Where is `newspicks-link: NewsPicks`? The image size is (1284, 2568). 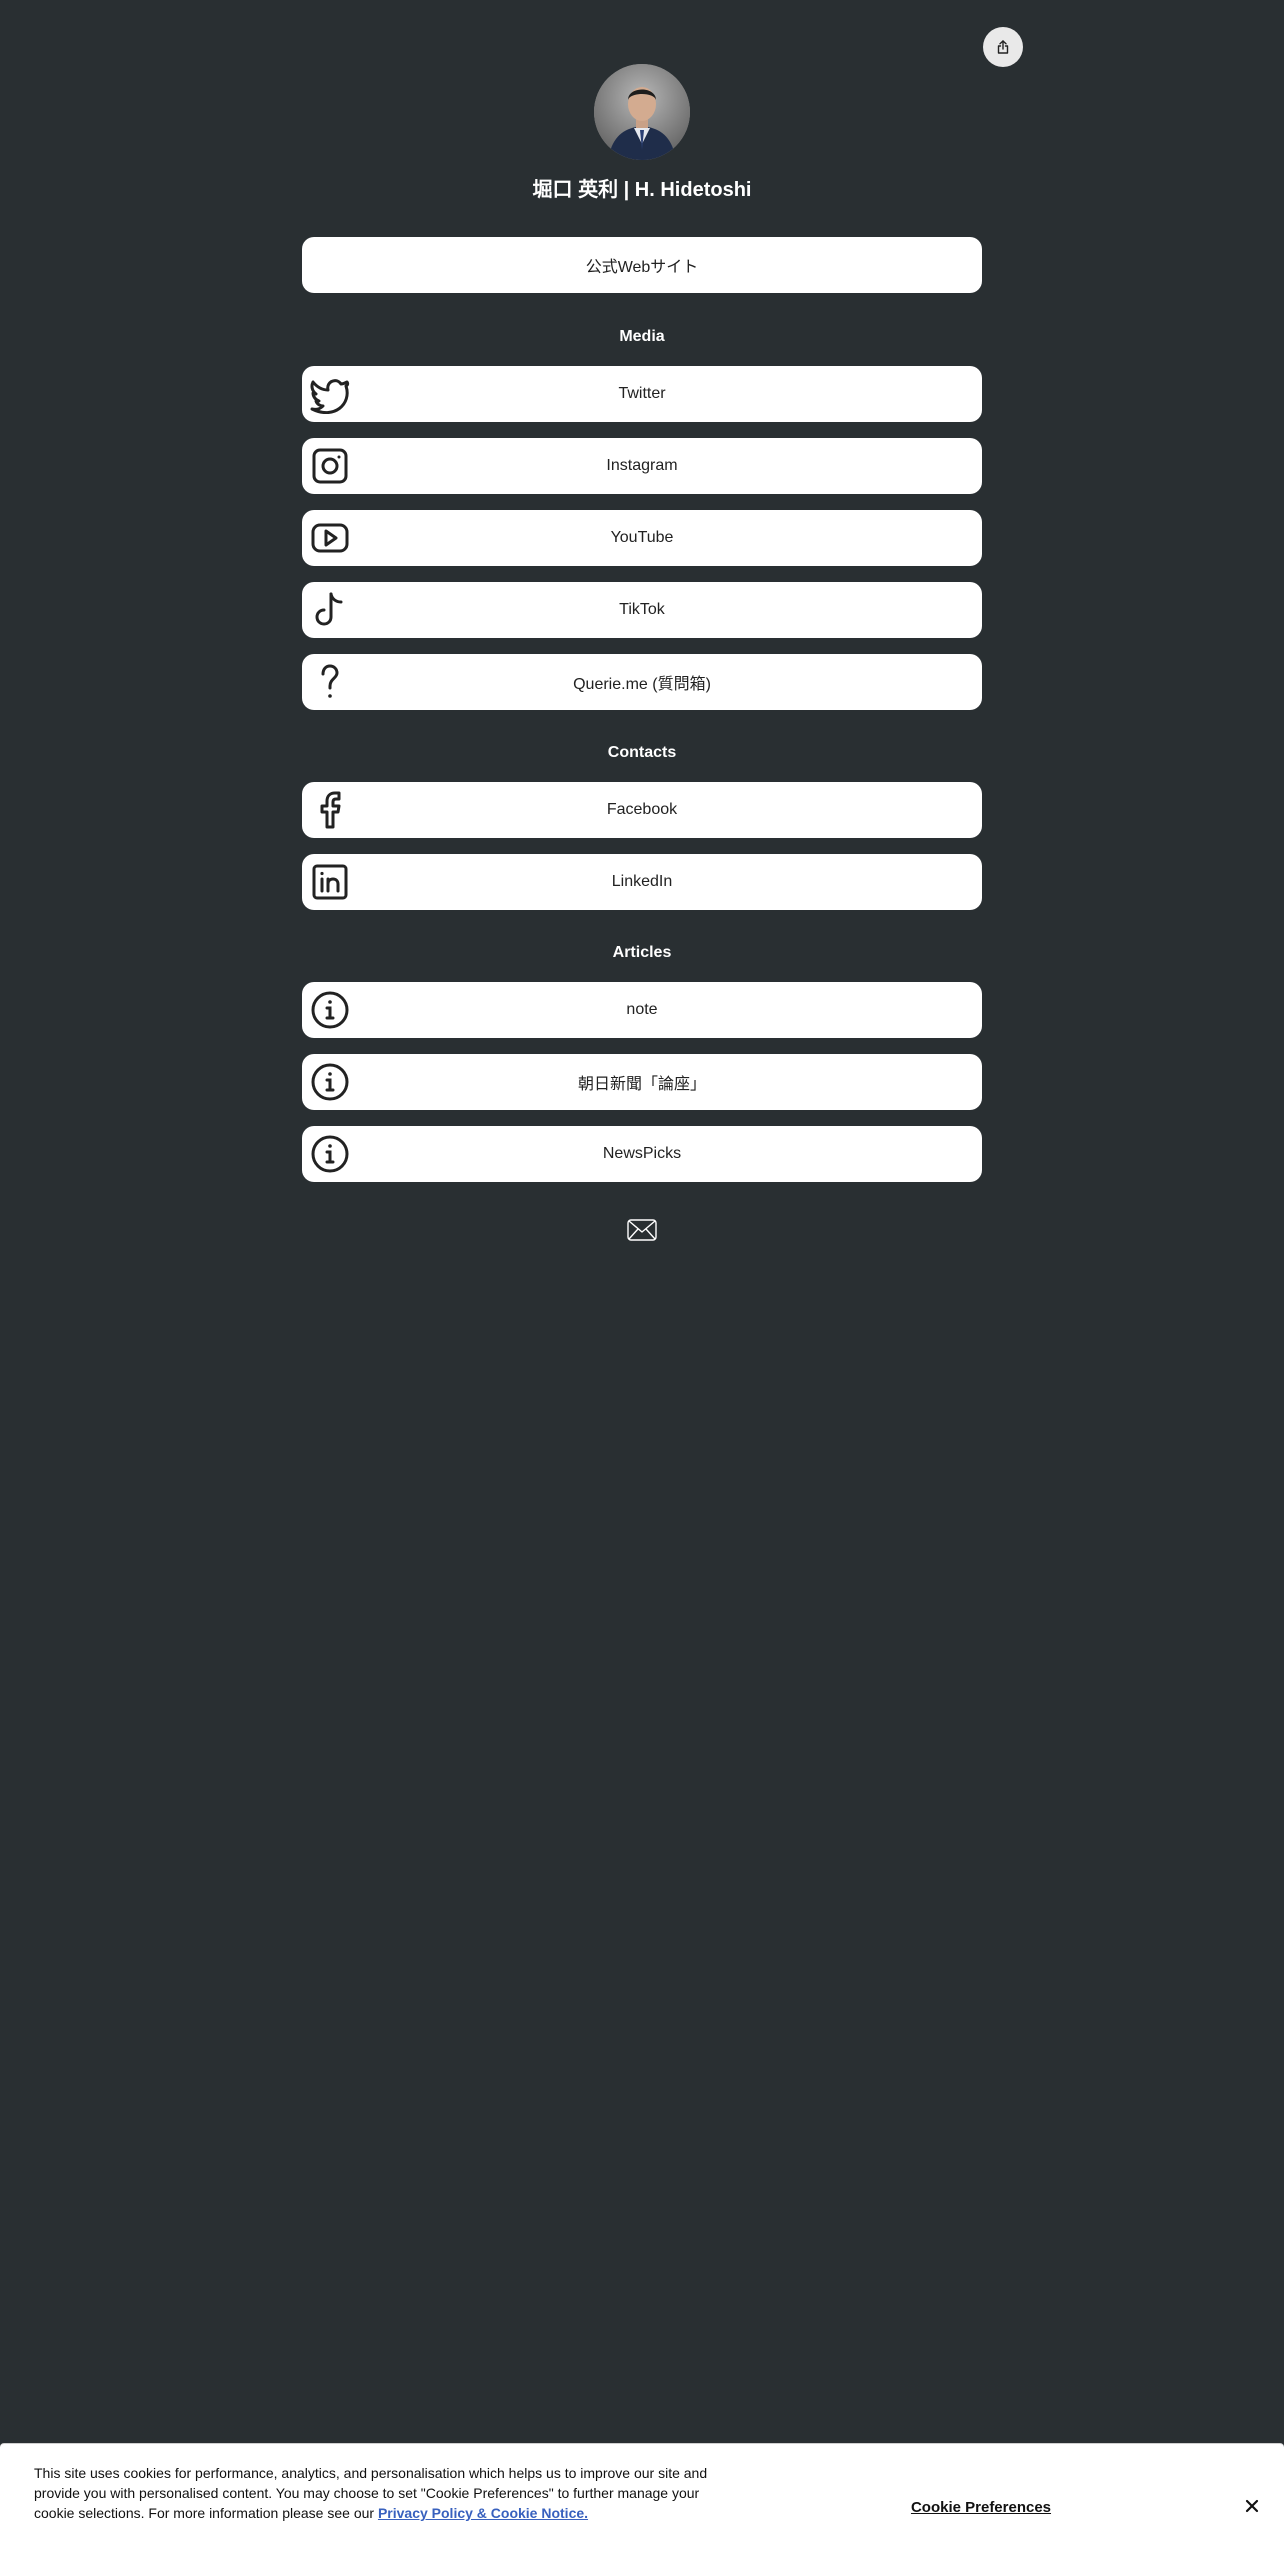
newspicks-link: NewsPicks is located at coordinates (642, 1154).